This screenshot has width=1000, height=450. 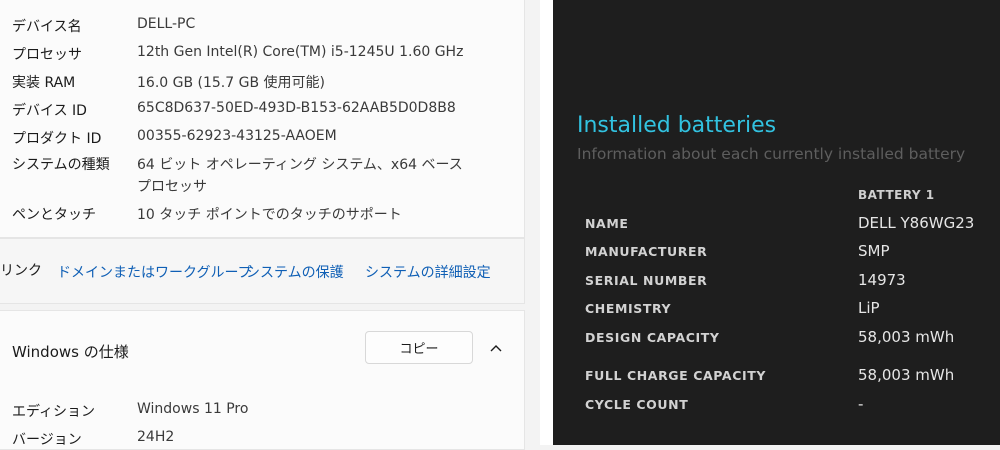 What do you see at coordinates (70, 352) in the screenshot?
I see `windows-spec-title: Windows の仕様` at bounding box center [70, 352].